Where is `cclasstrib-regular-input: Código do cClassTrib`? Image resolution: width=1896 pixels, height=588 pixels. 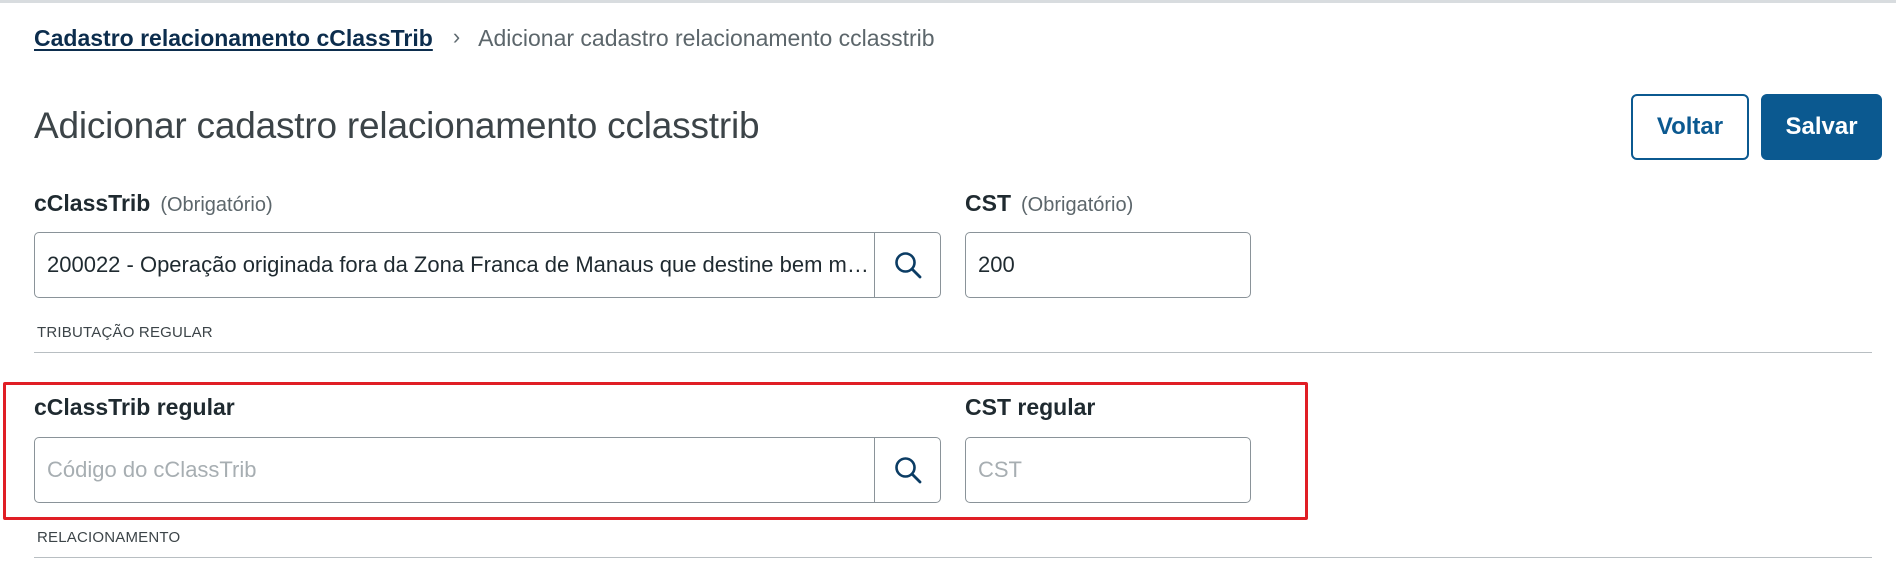
cclasstrib-regular-input: Código do cClassTrib is located at coordinates (454, 470).